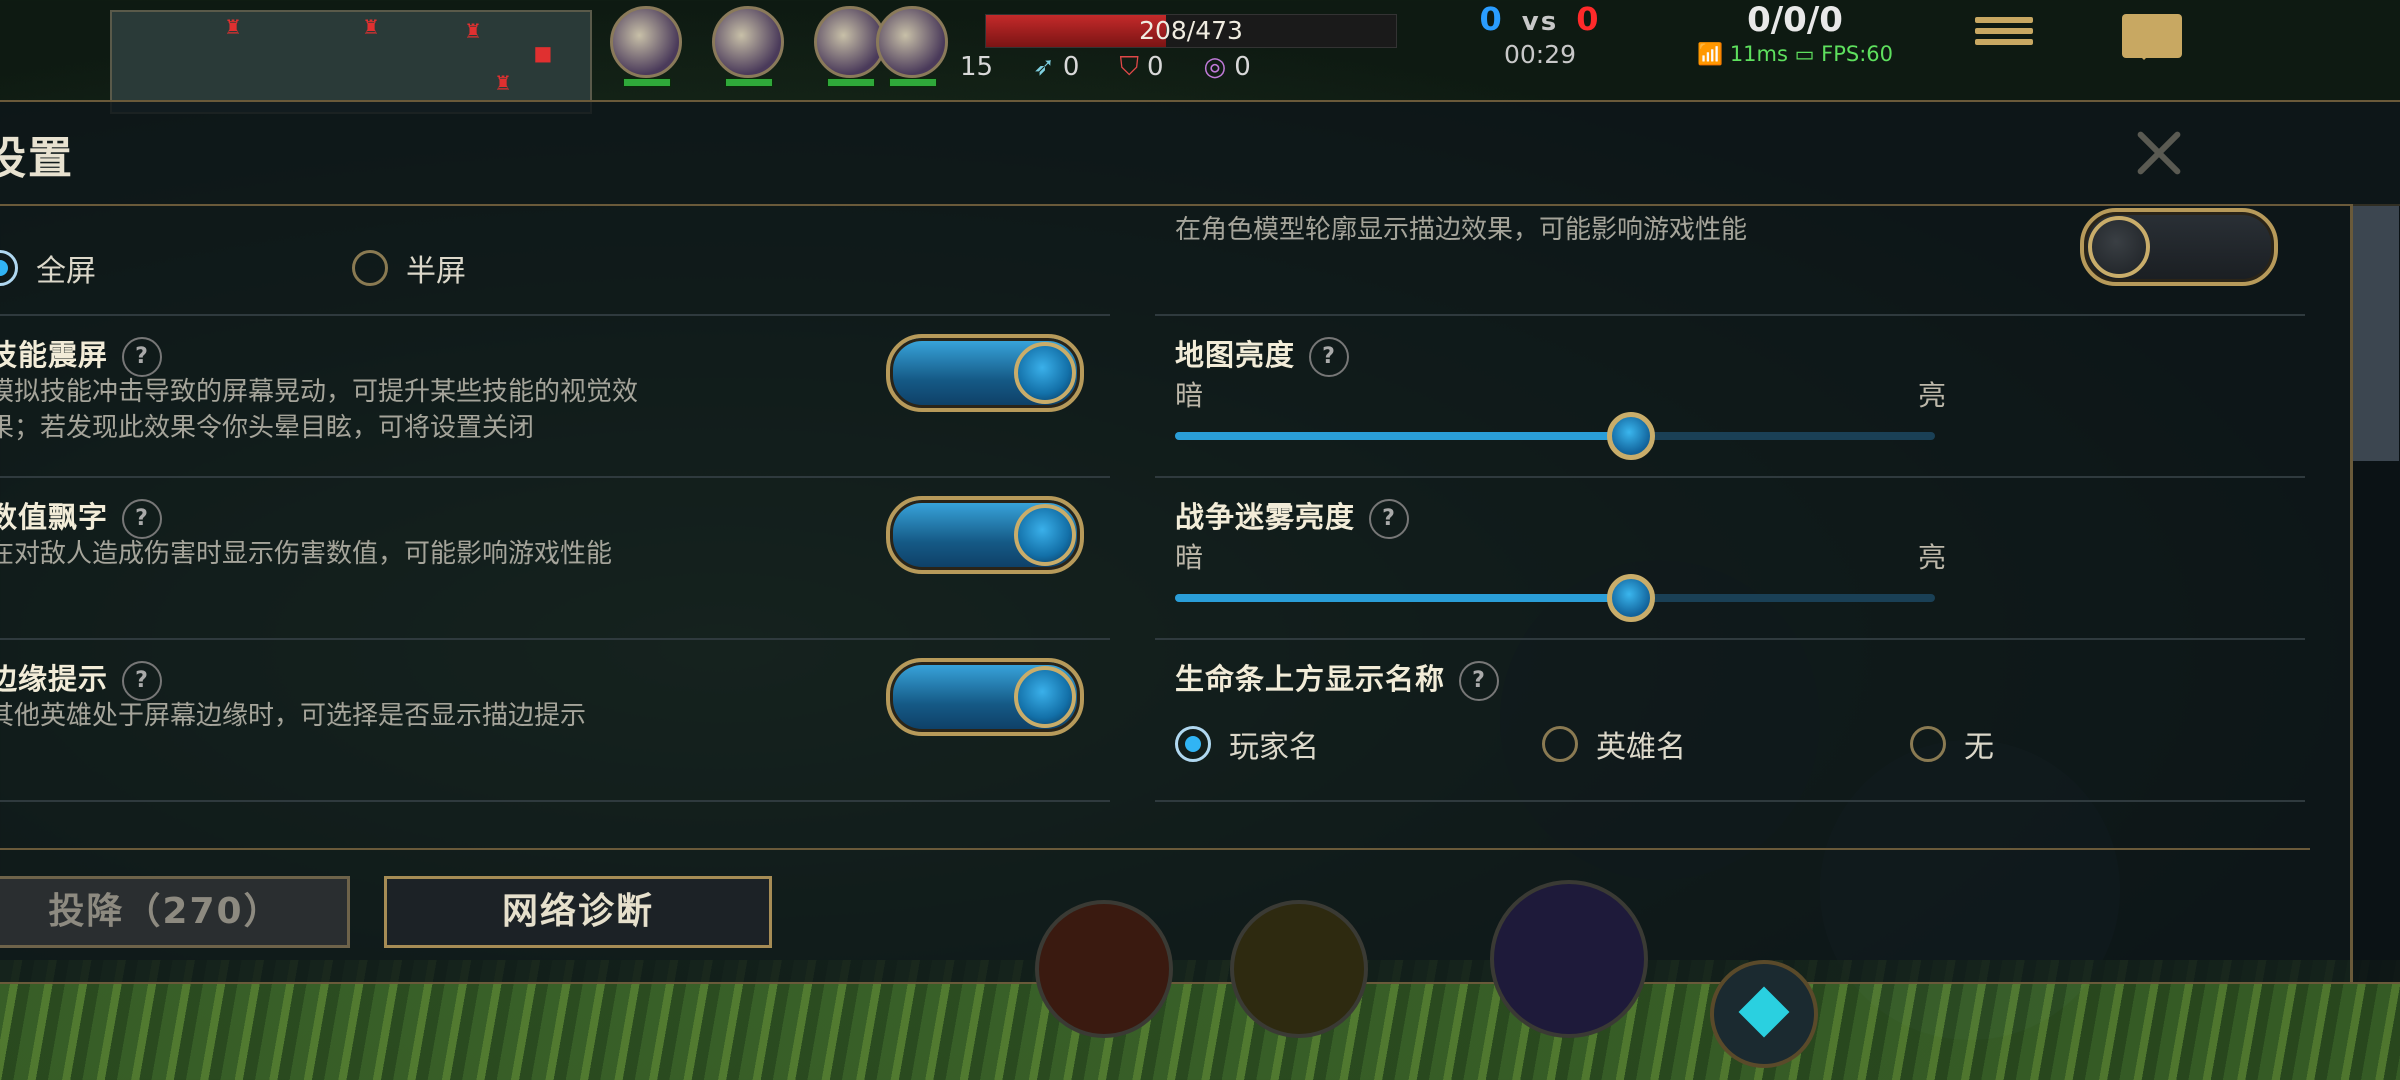 This screenshot has width=2400, height=1080. Describe the element at coordinates (985, 373) in the screenshot. I see `skill-shake-toggle` at that location.